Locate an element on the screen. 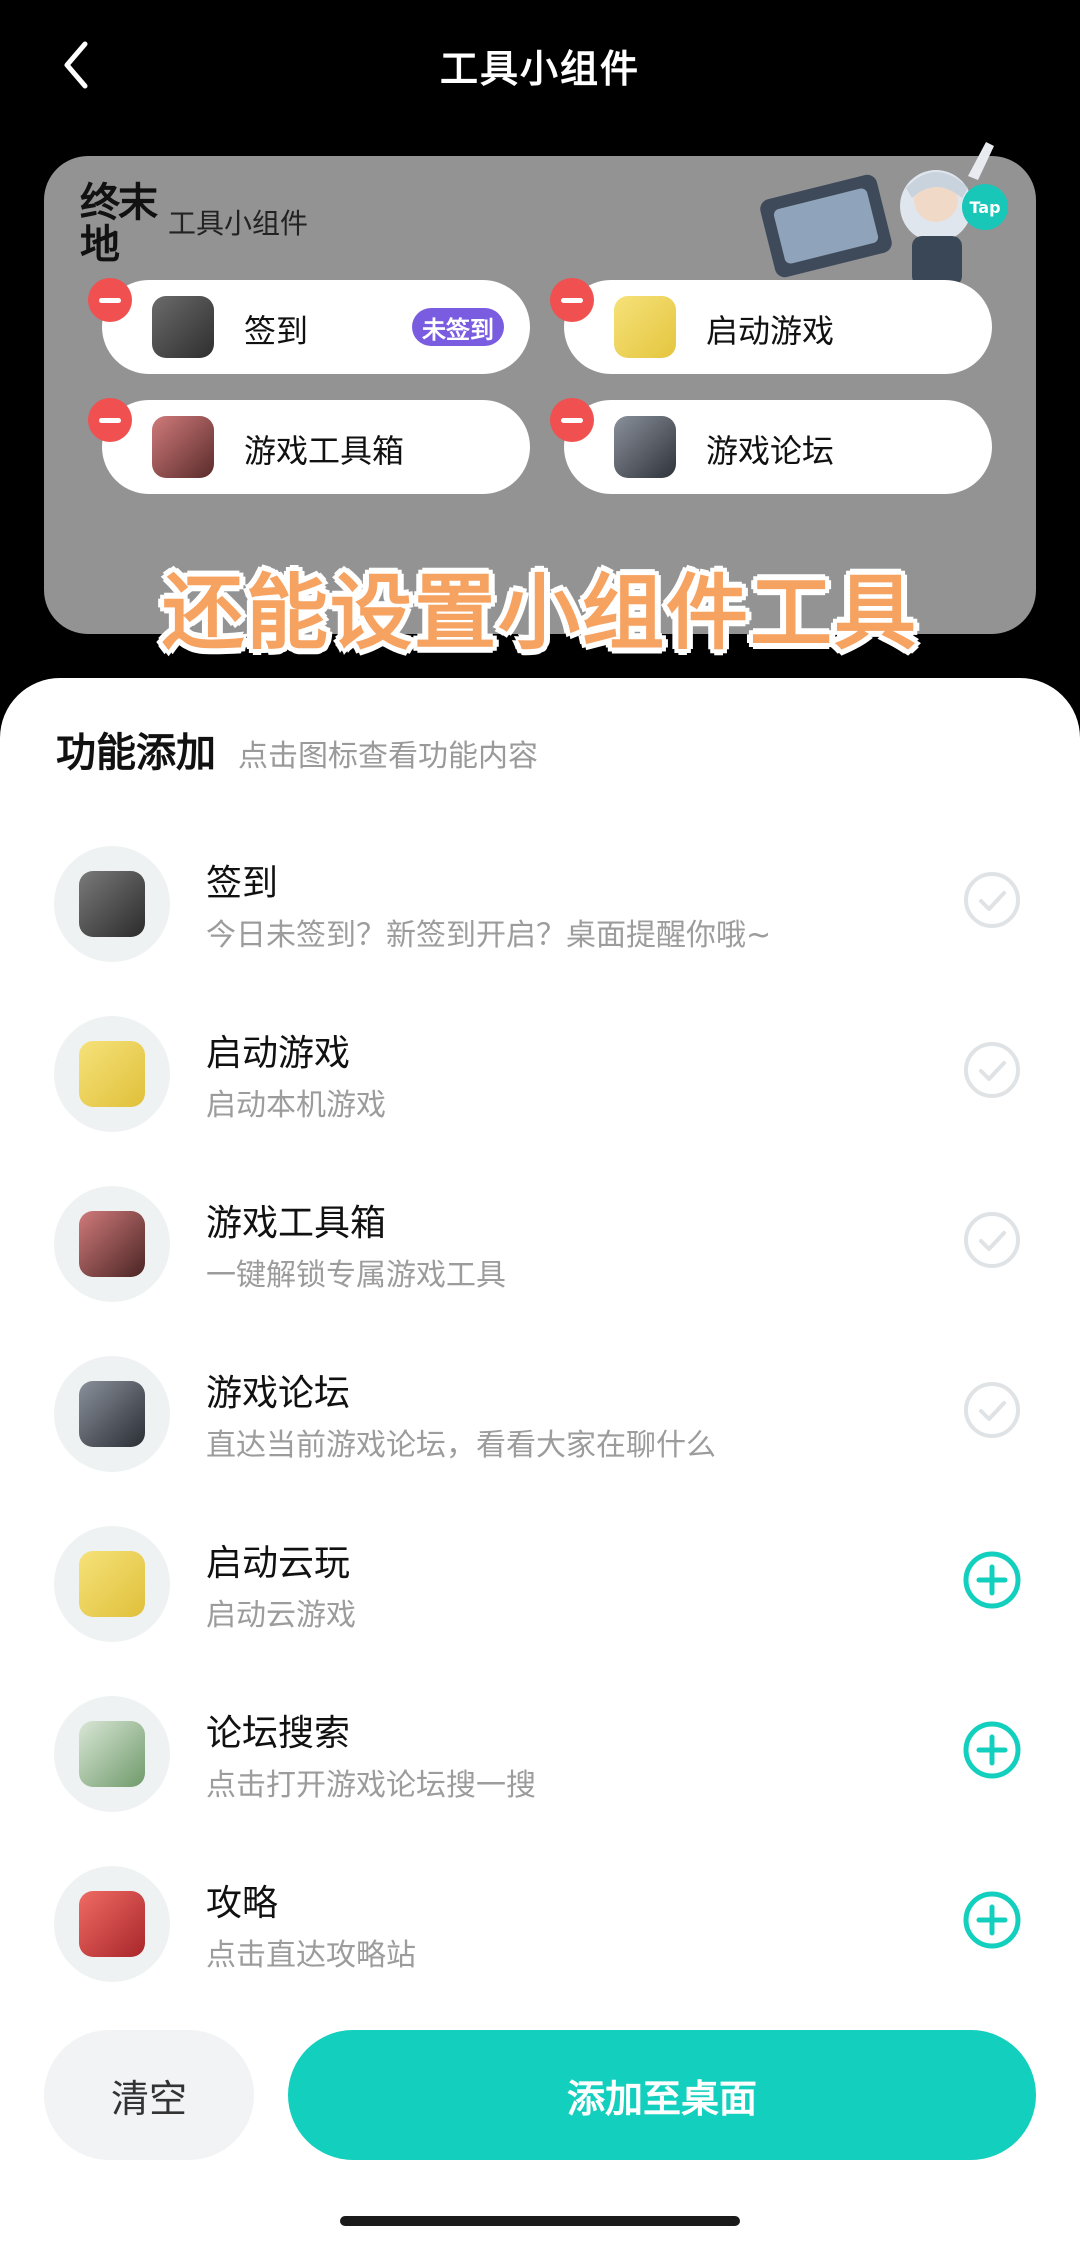 The image size is (1080, 2249). feature-row-forum-search: 论坛搜索 点击打开游戏论坛搜一搜 is located at coordinates (540, 1743).